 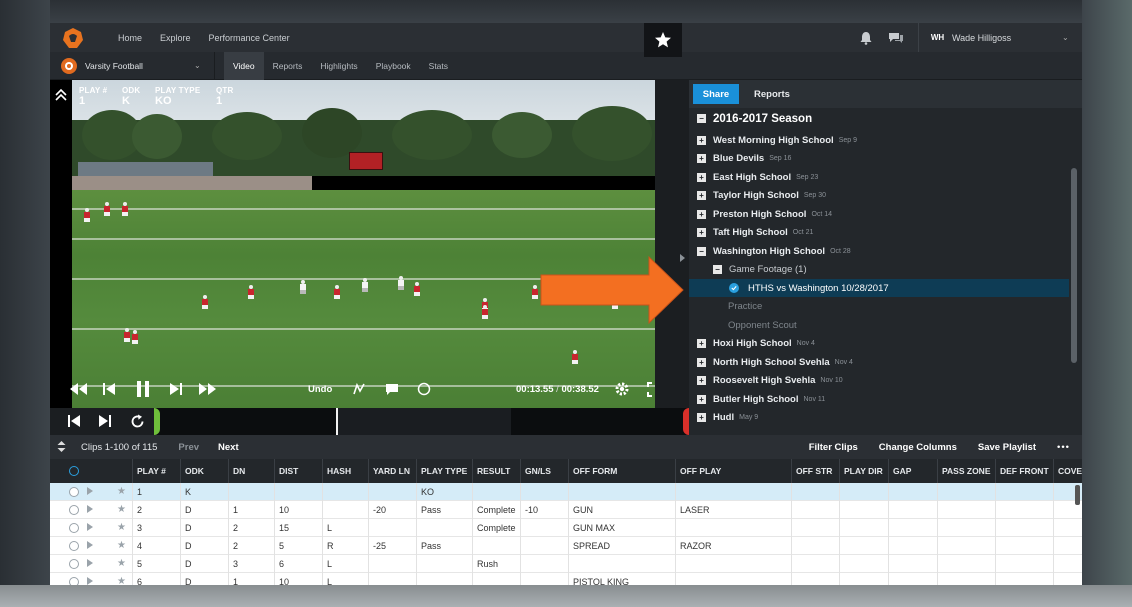 I want to click on tree-item-team: + Butler High School Nov 11, so click(x=879, y=399).